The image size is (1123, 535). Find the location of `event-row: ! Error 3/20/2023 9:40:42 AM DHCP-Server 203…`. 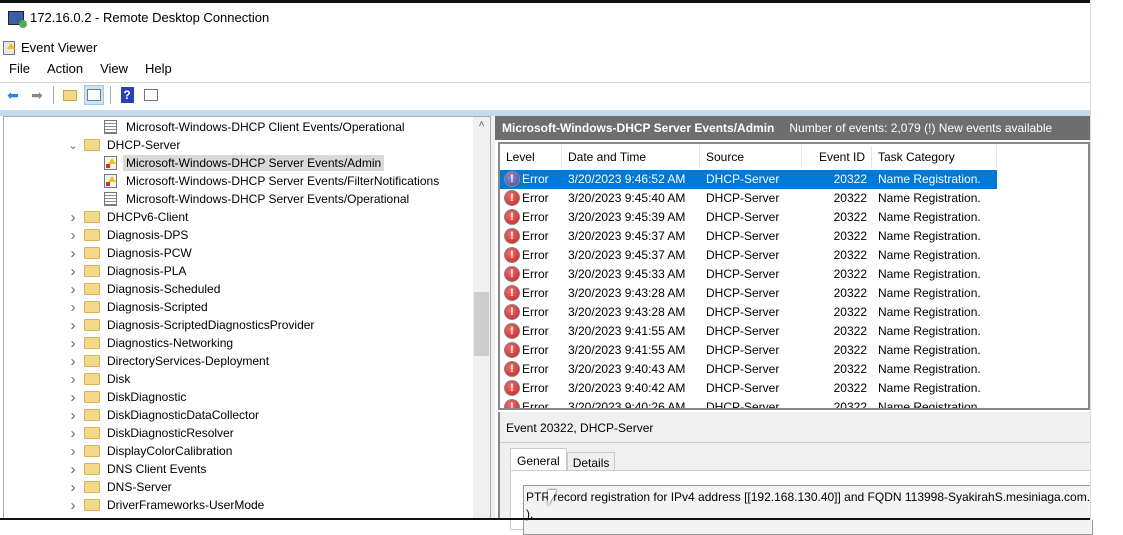

event-row: ! Error 3/20/2023 9:40:42 AM DHCP-Server 203… is located at coordinates (748, 388).